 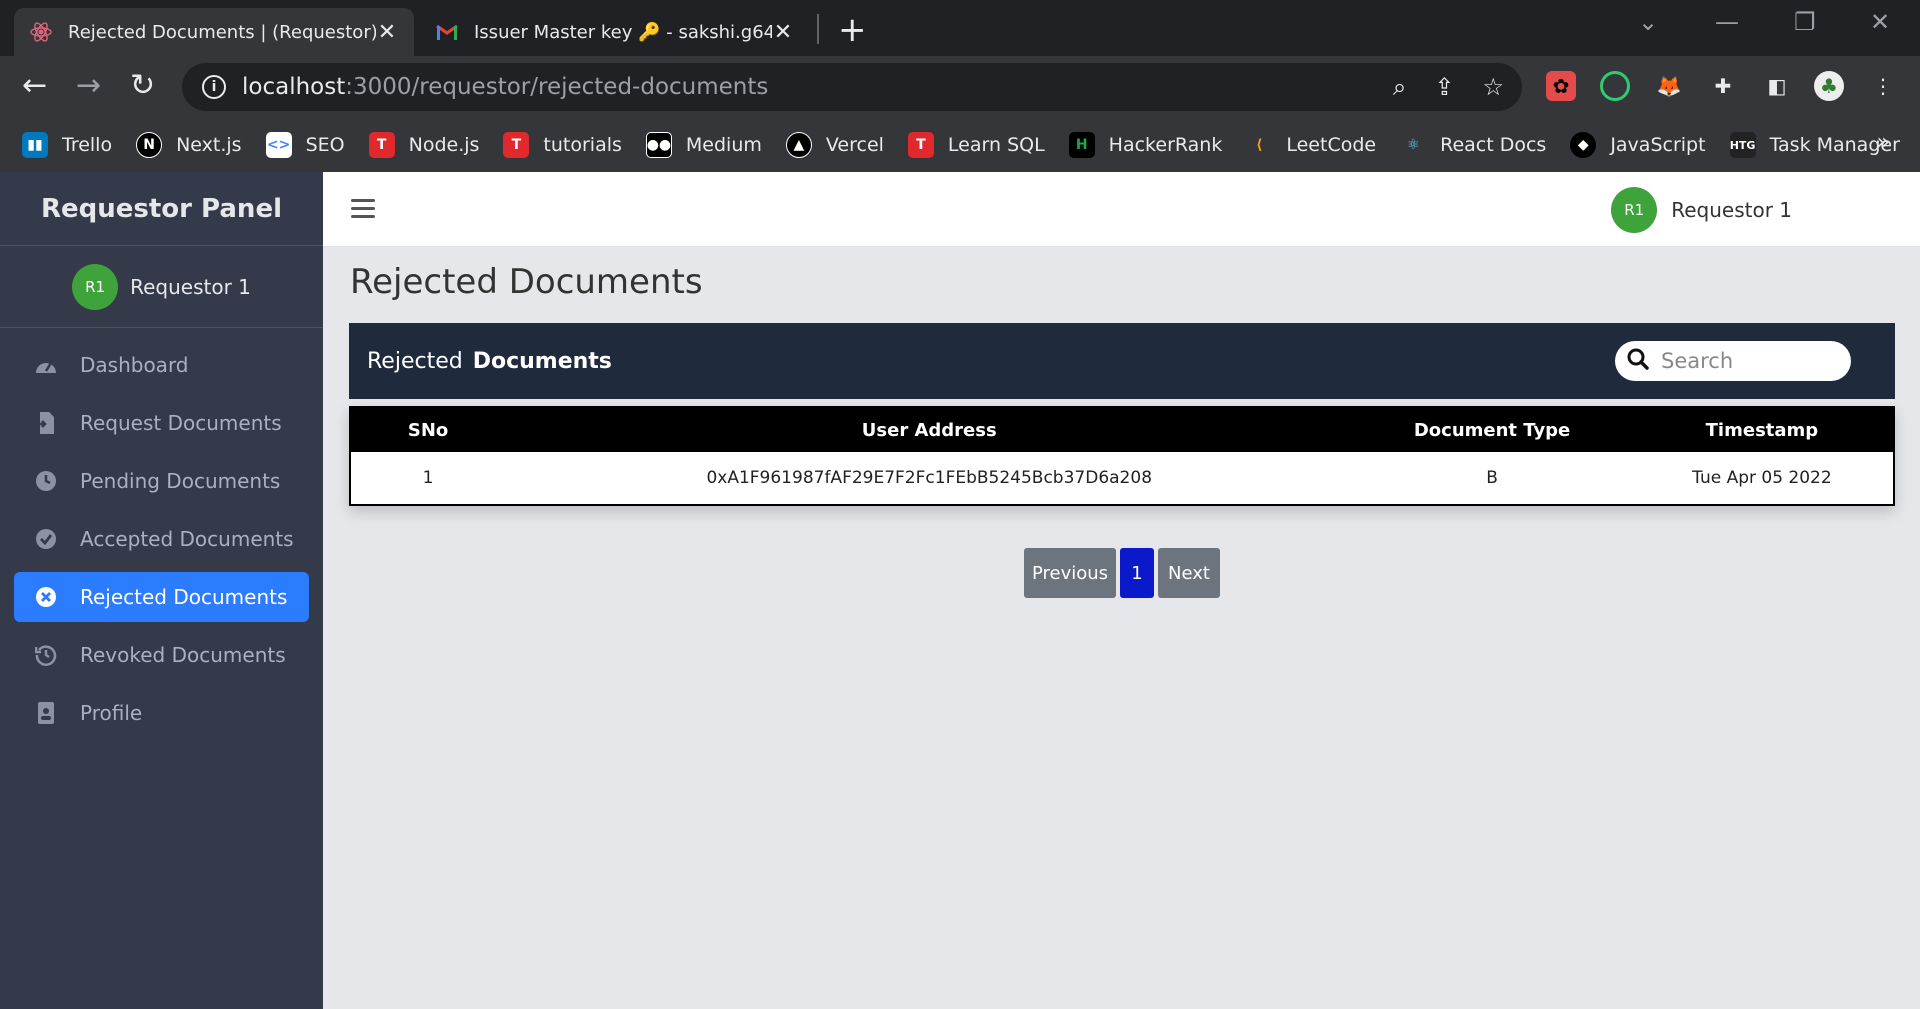 What do you see at coordinates (615, 32) in the screenshot?
I see `tab-gmail: Issuer Master key 🔑 - sakshi.g6420 ✕` at bounding box center [615, 32].